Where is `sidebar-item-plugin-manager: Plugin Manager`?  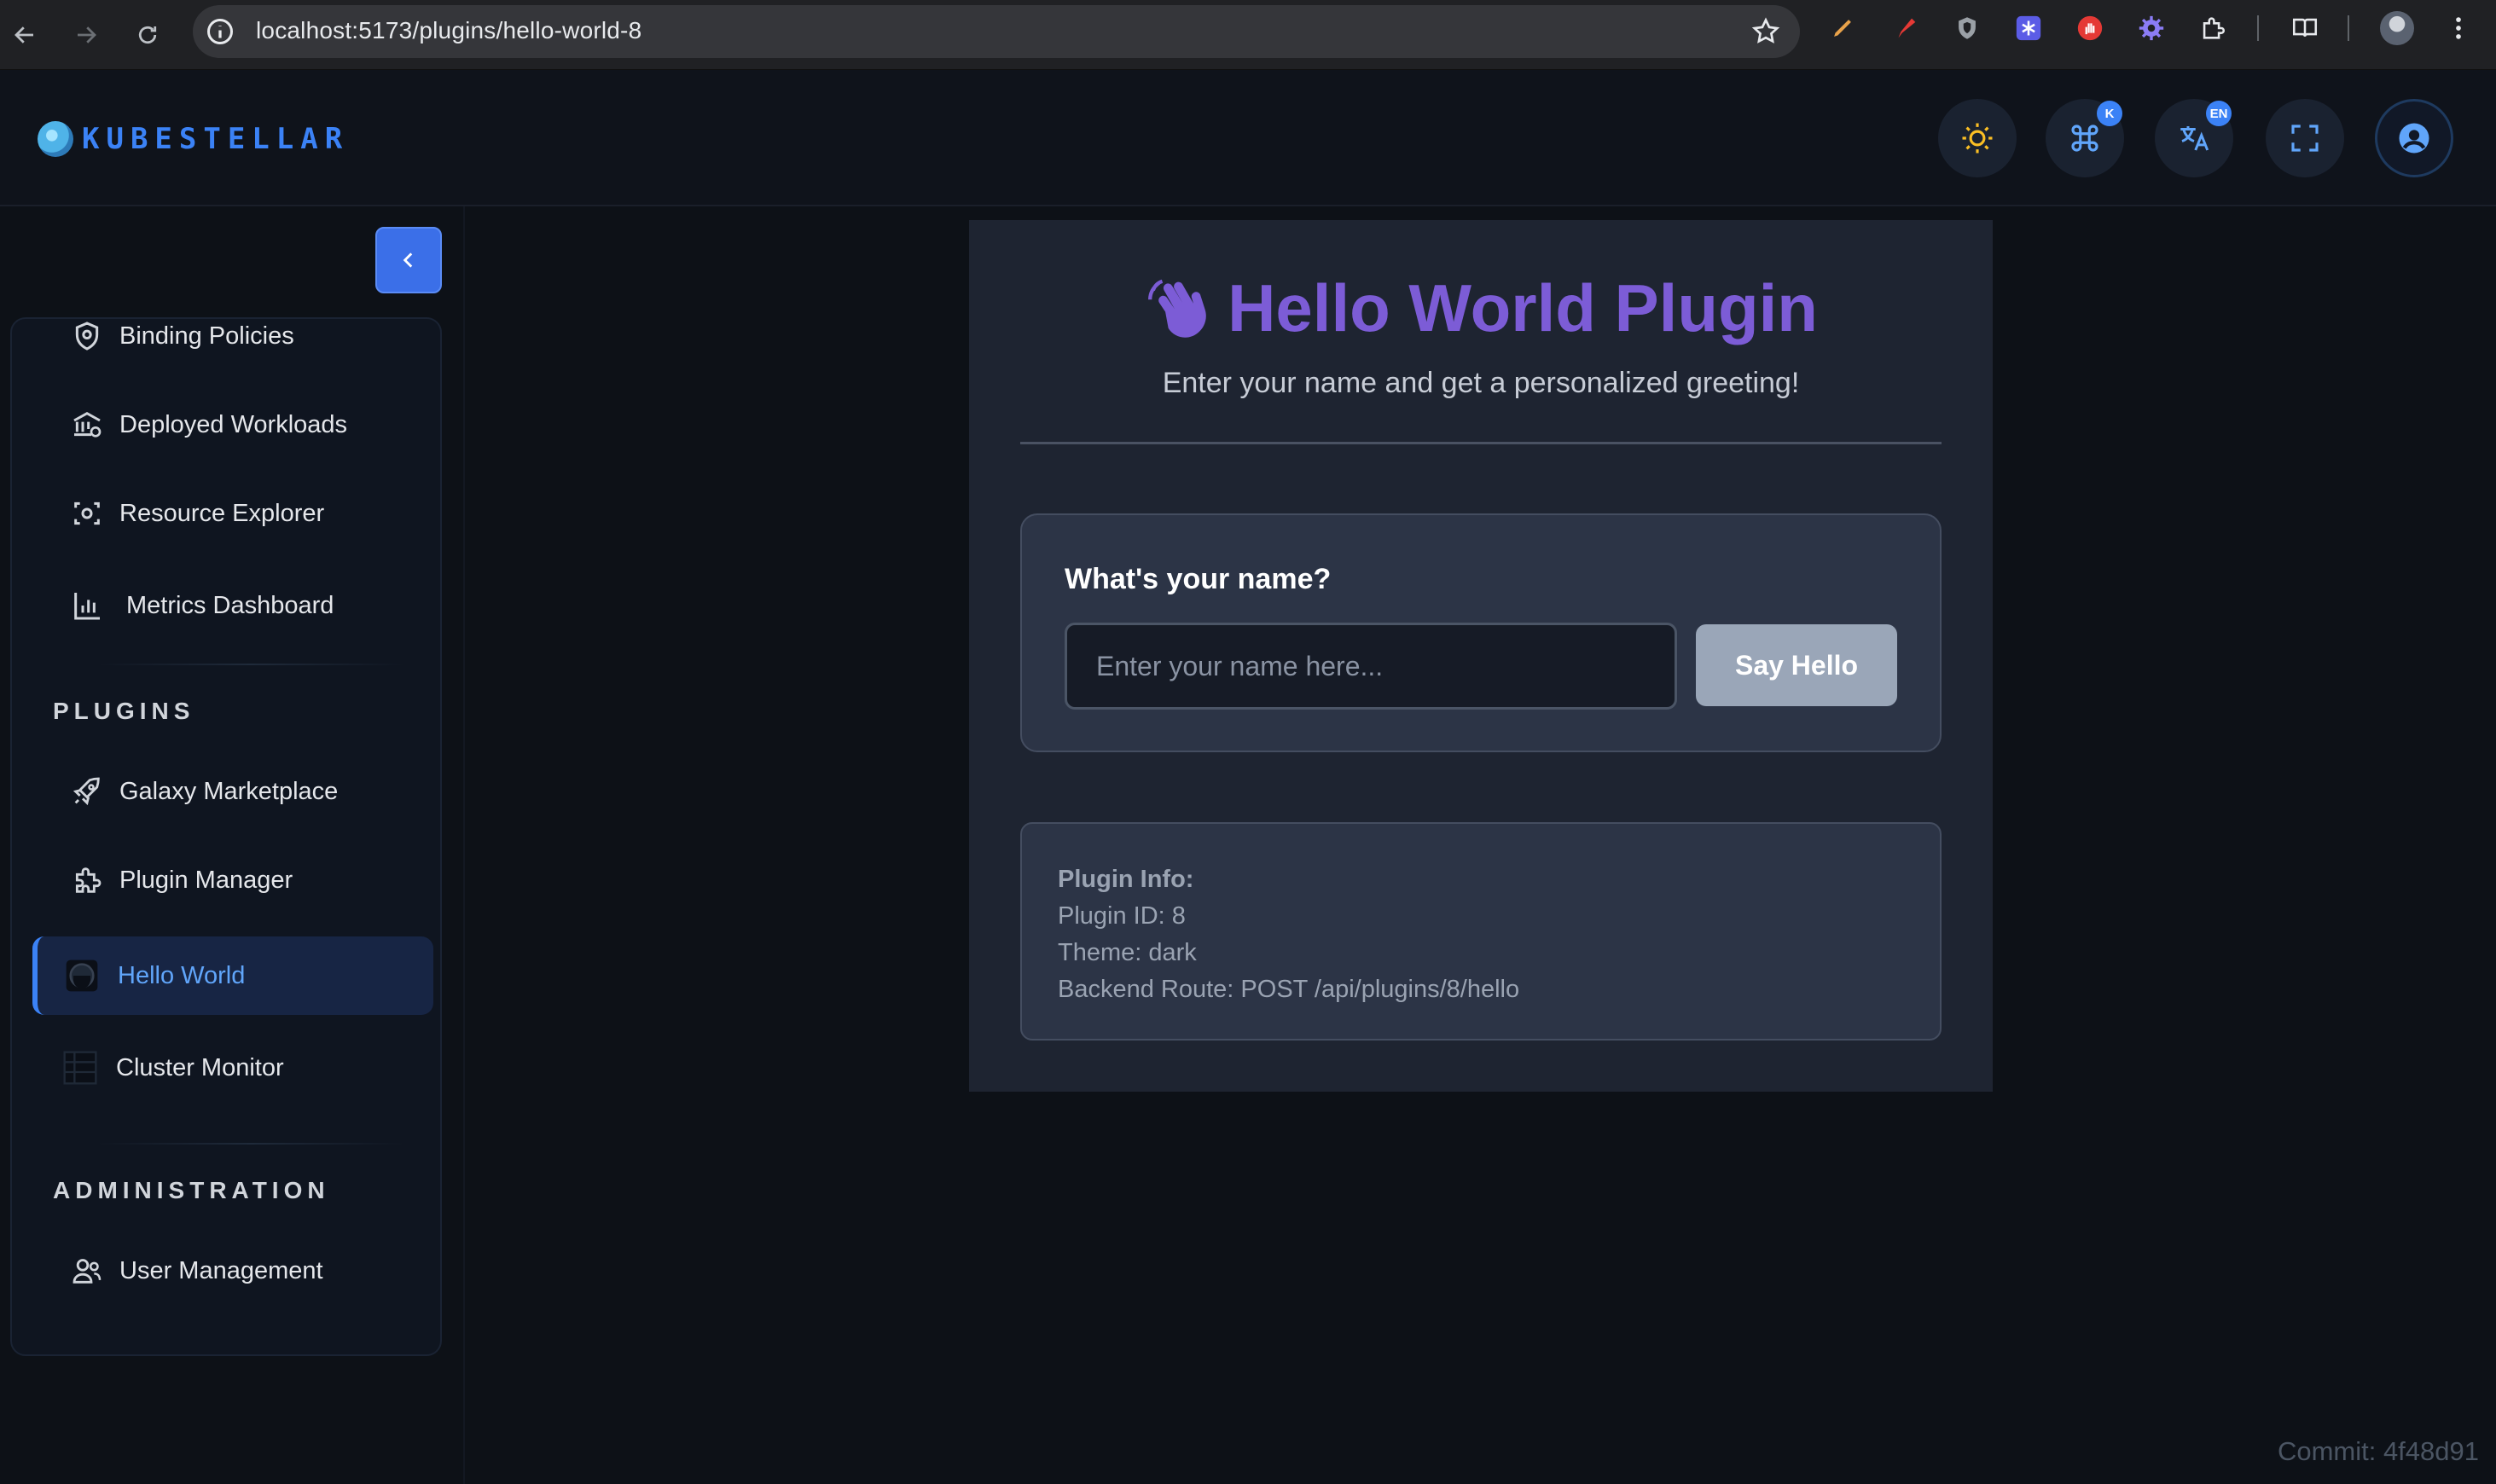 sidebar-item-plugin-manager: Plugin Manager is located at coordinates (232, 880).